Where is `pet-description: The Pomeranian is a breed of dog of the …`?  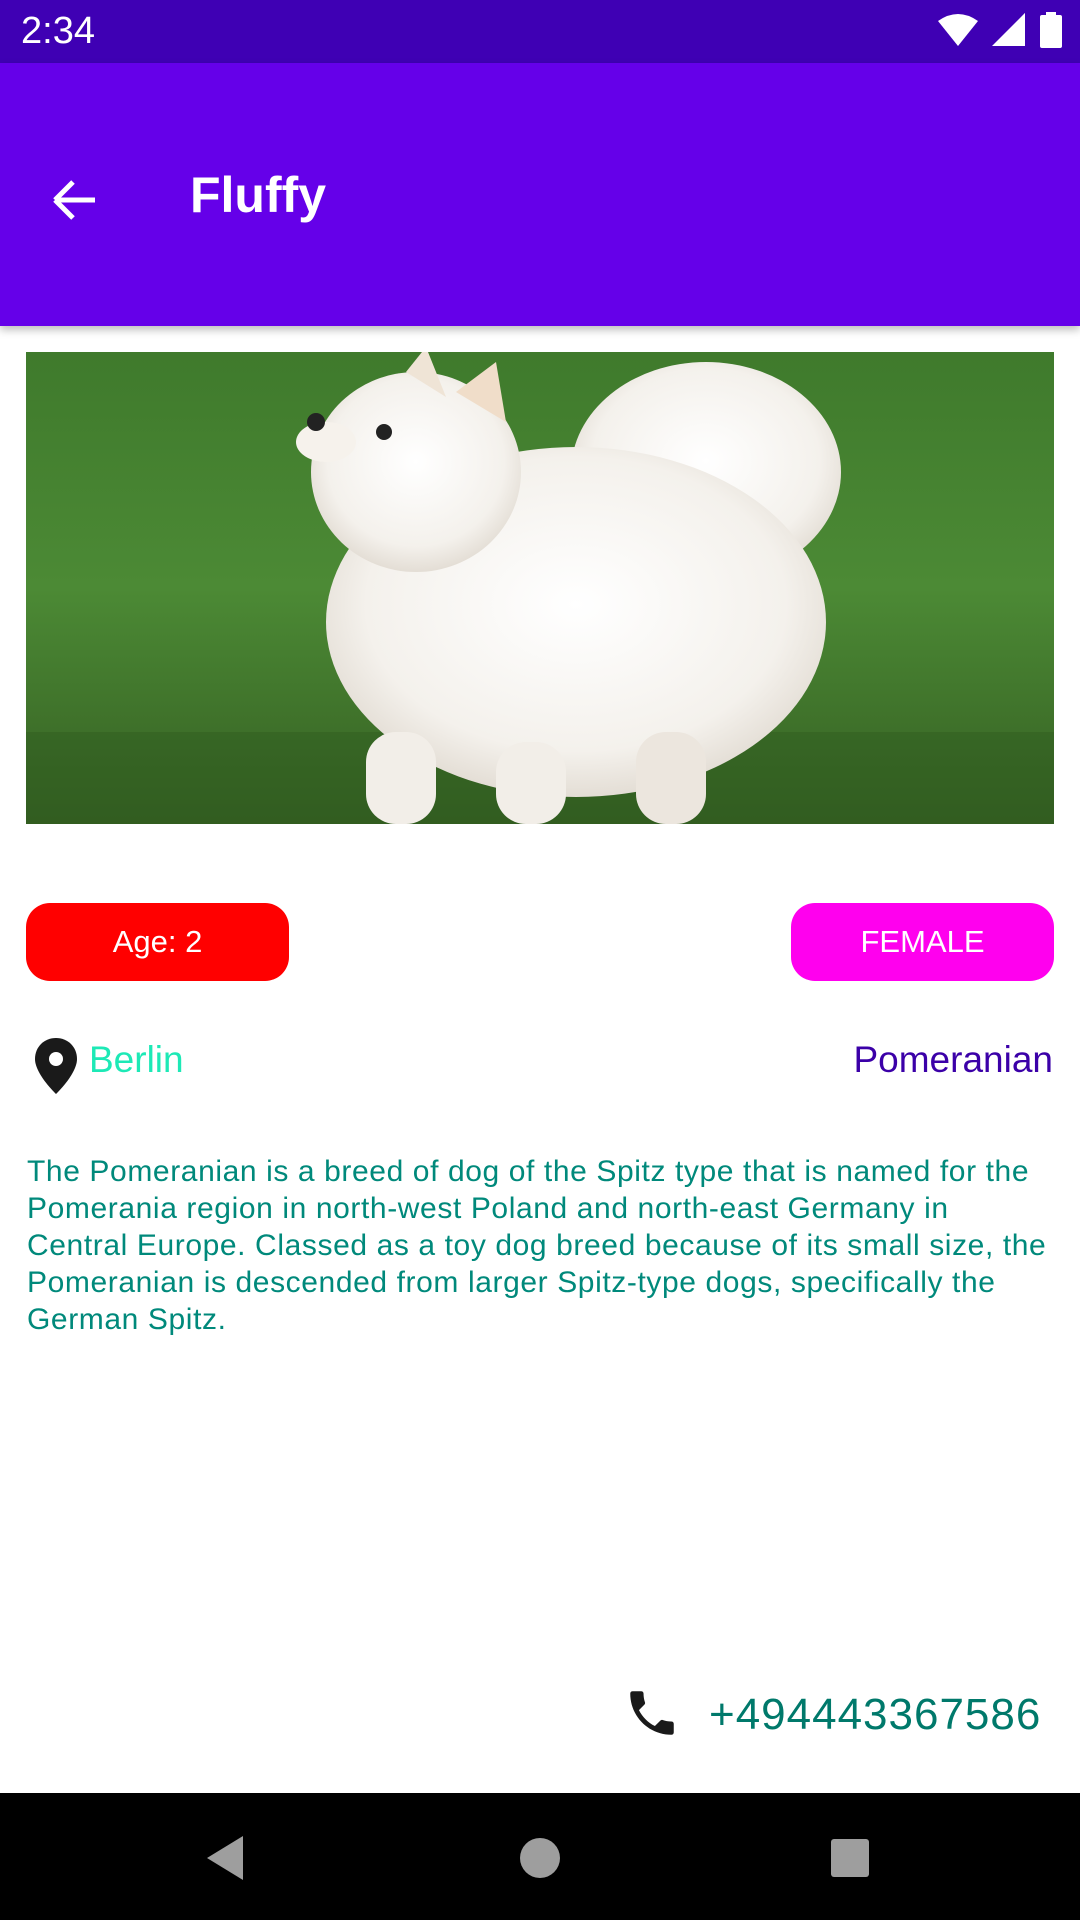
pet-description: The Pomeranian is a breed of dog of the … is located at coordinates (537, 1245).